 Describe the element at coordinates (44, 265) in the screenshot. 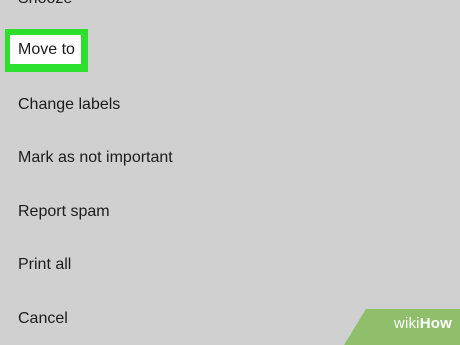

I see `menu-item-print-all: Print all` at that location.